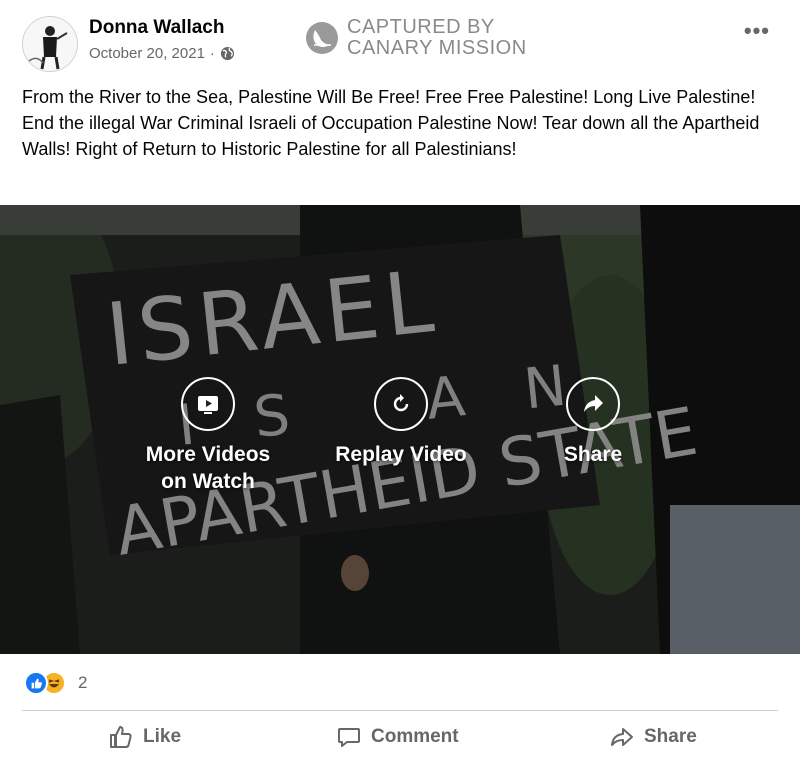 The height and width of the screenshot is (761, 800). Describe the element at coordinates (757, 31) in the screenshot. I see `more-options-icon: •••` at that location.